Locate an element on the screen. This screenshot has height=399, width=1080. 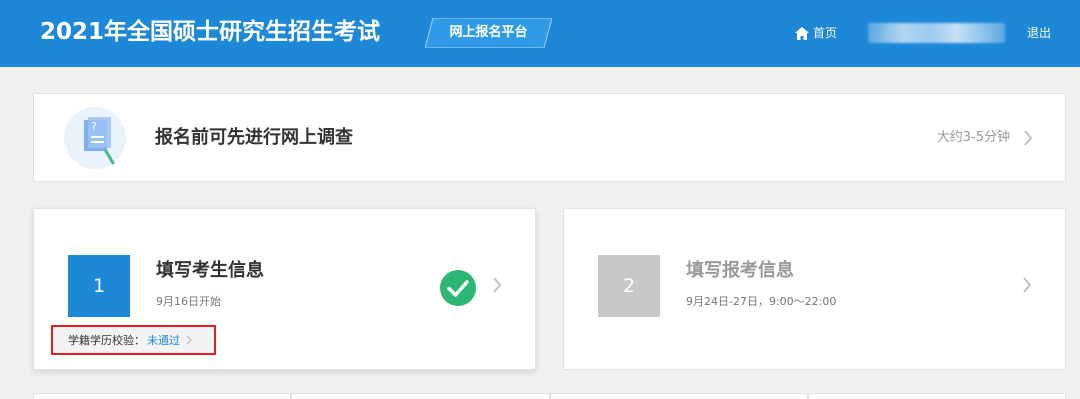
survey-title: 报名前可先进行网上调查 is located at coordinates (254, 137).